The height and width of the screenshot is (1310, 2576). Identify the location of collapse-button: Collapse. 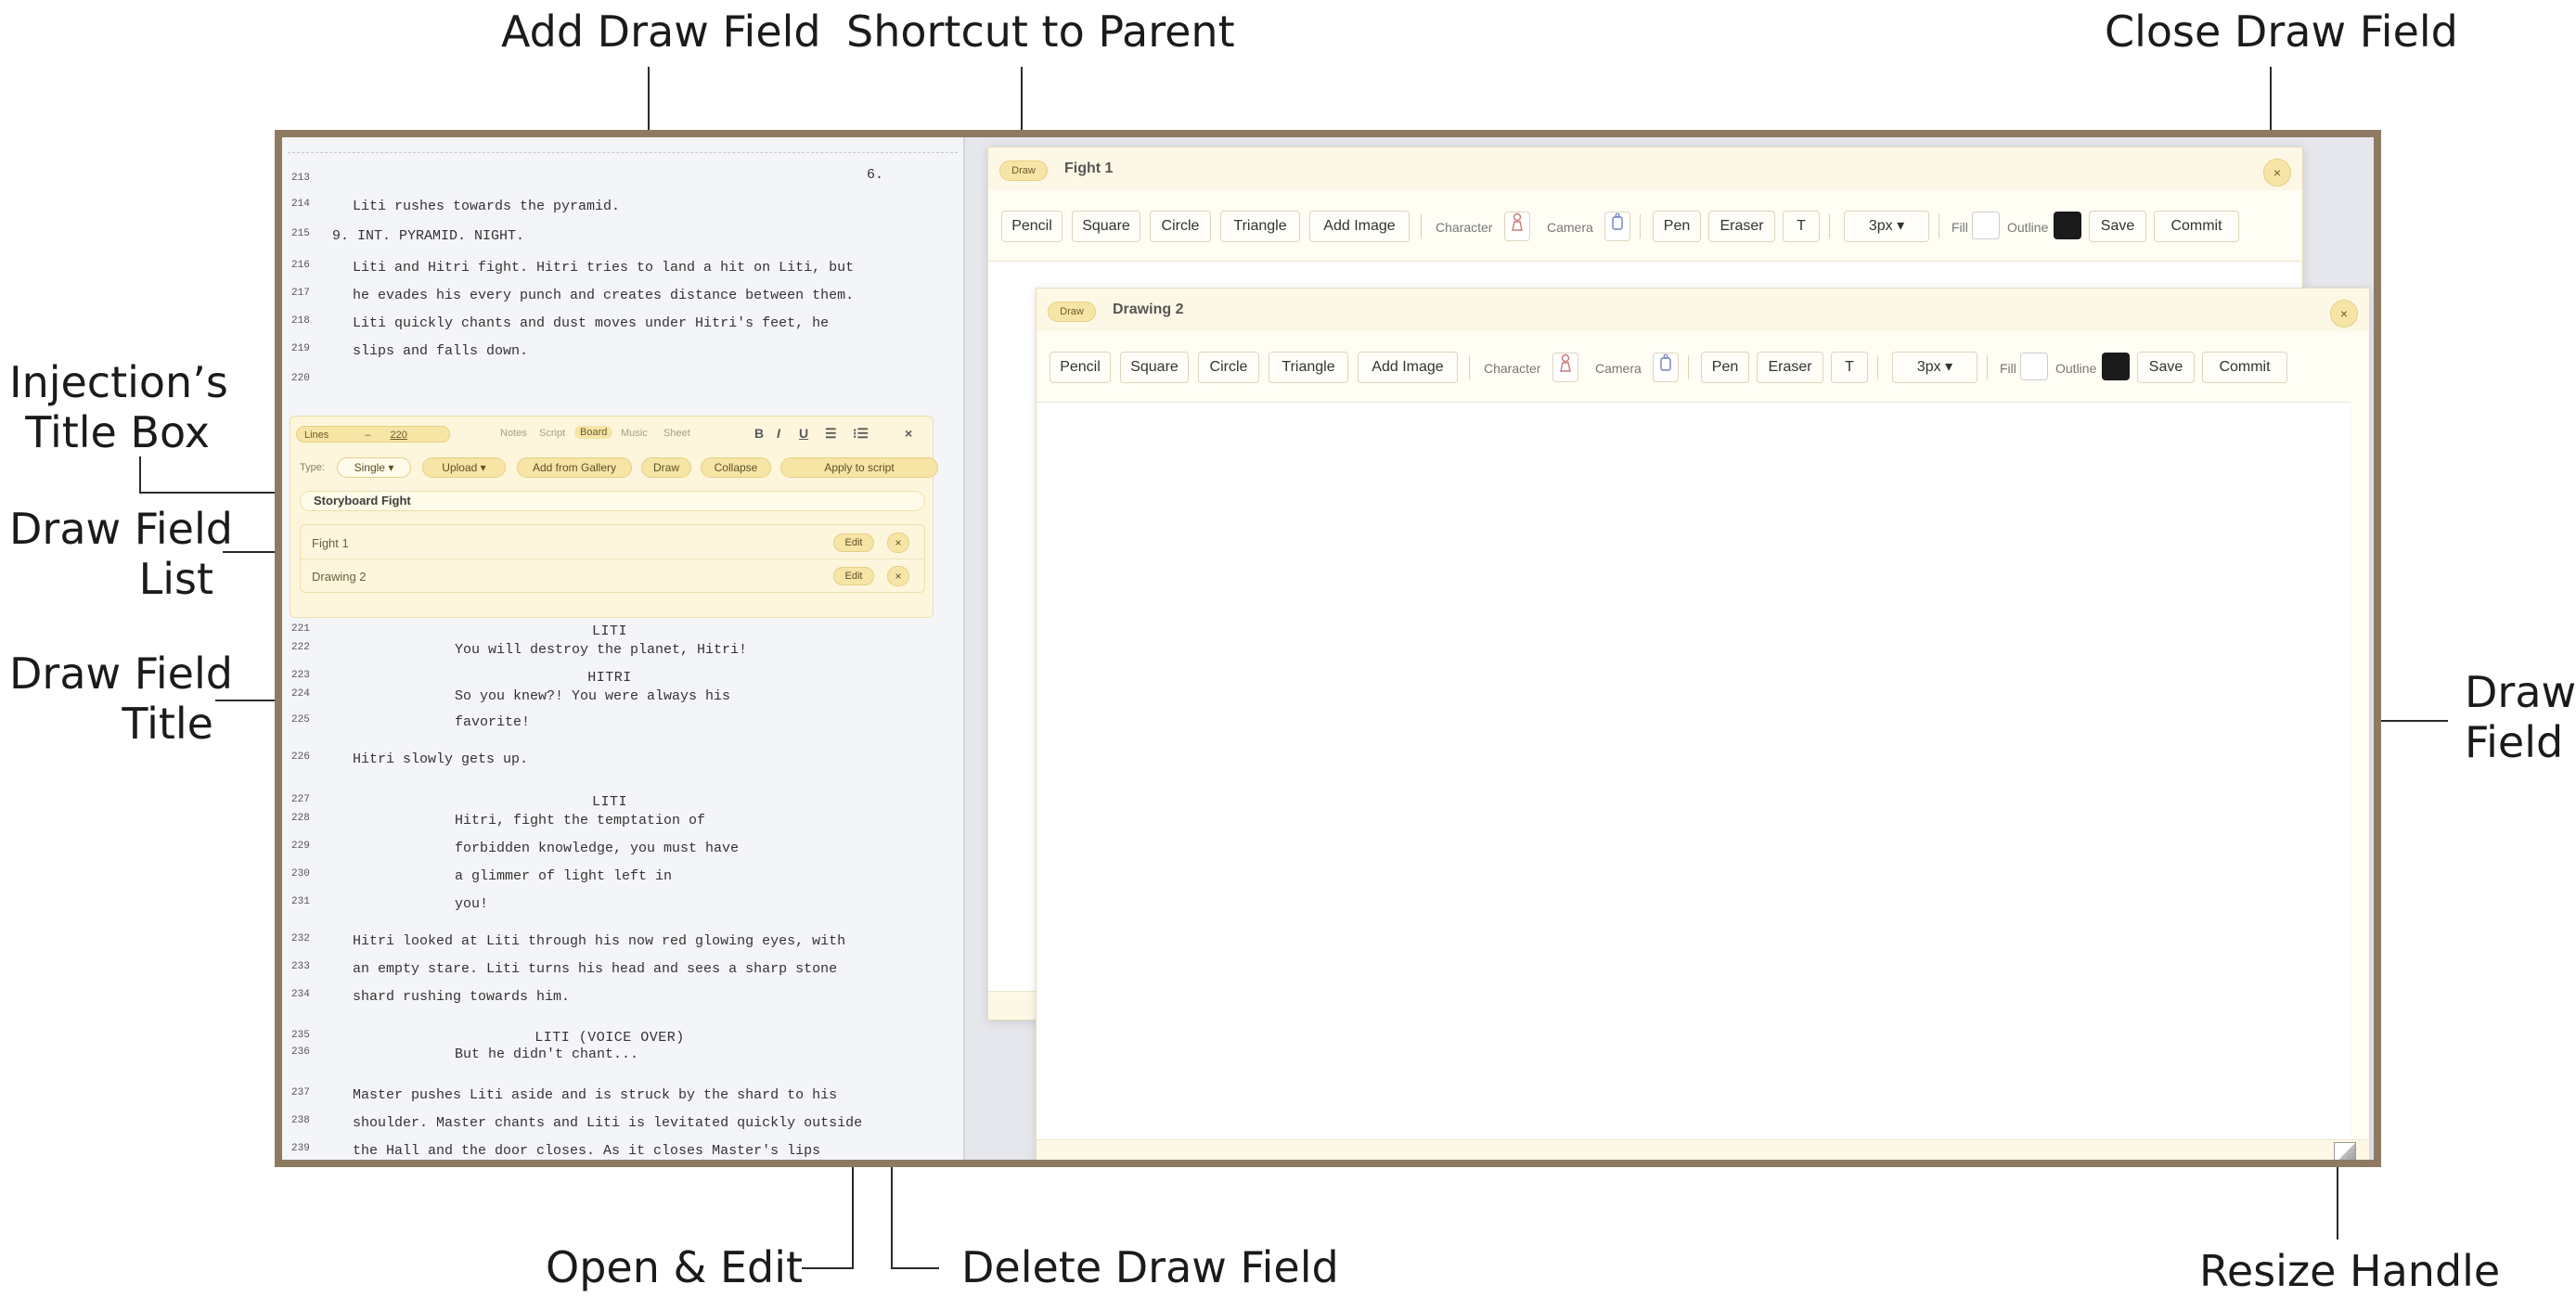
(736, 467).